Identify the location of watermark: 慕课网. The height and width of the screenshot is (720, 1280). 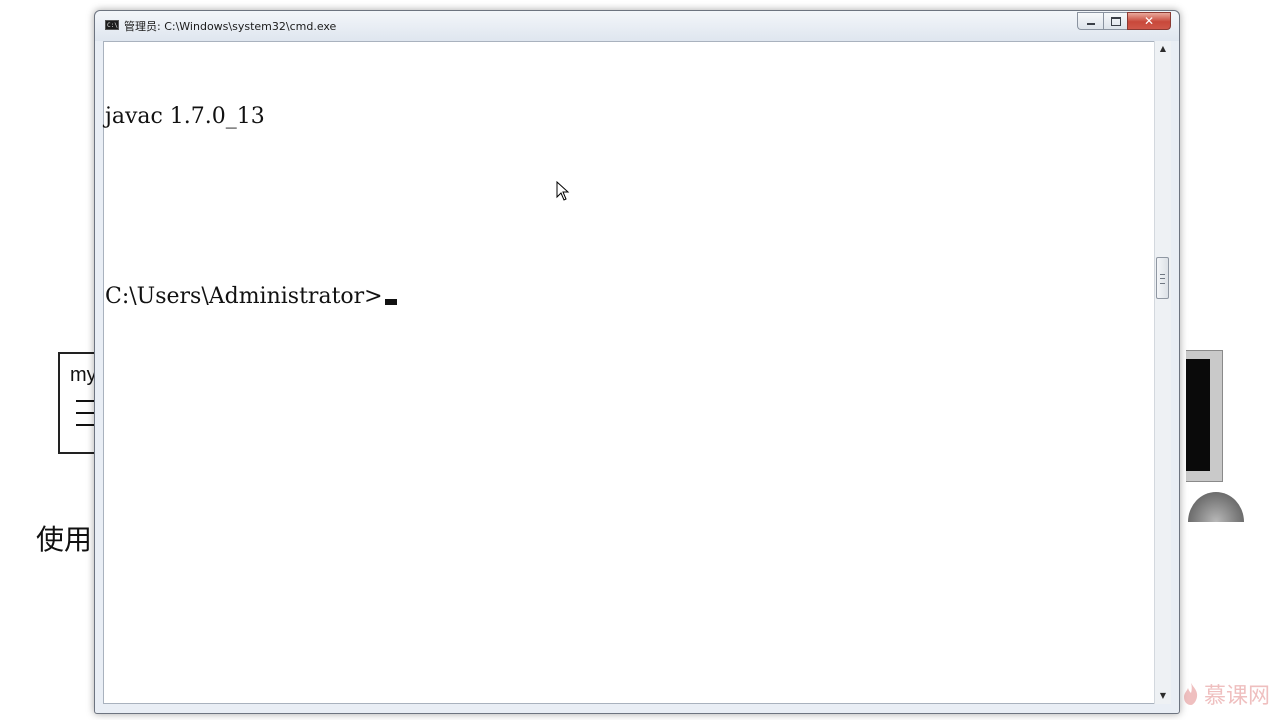
(1226, 694).